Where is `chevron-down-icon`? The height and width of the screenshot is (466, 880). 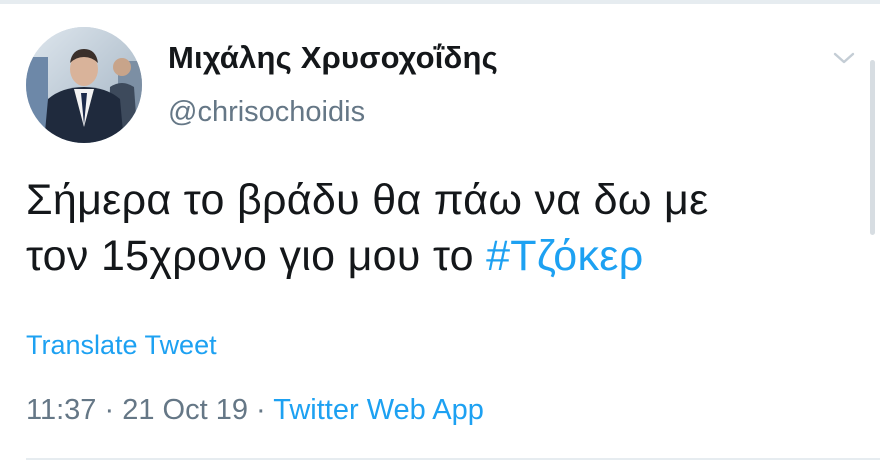 chevron-down-icon is located at coordinates (844, 58).